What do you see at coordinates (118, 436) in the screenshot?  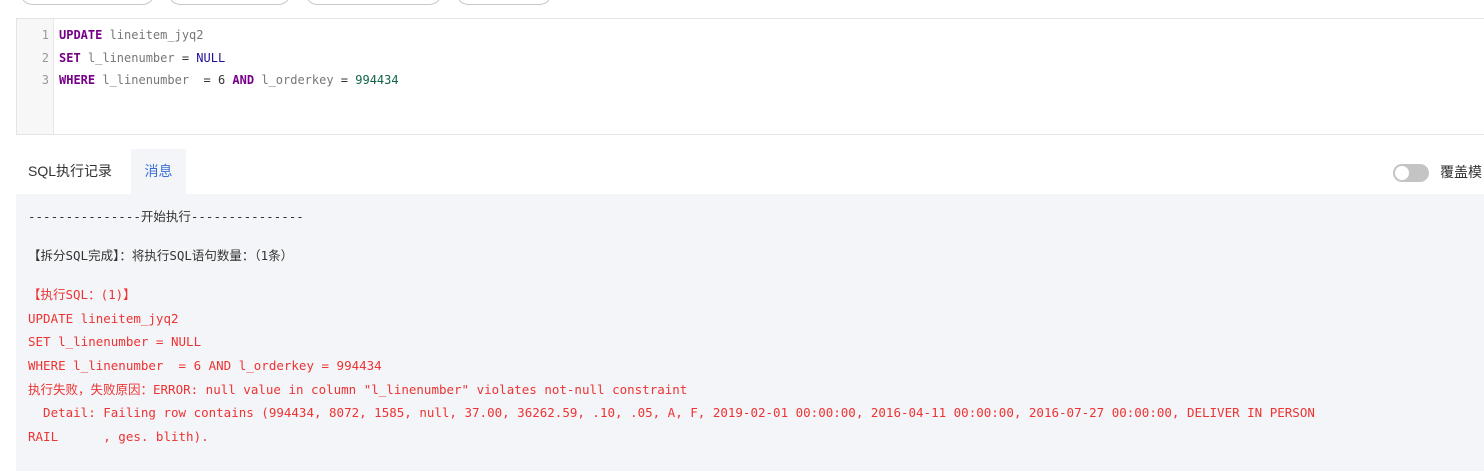 I see `message-detail-continued: RAIL , ges. blith).` at bounding box center [118, 436].